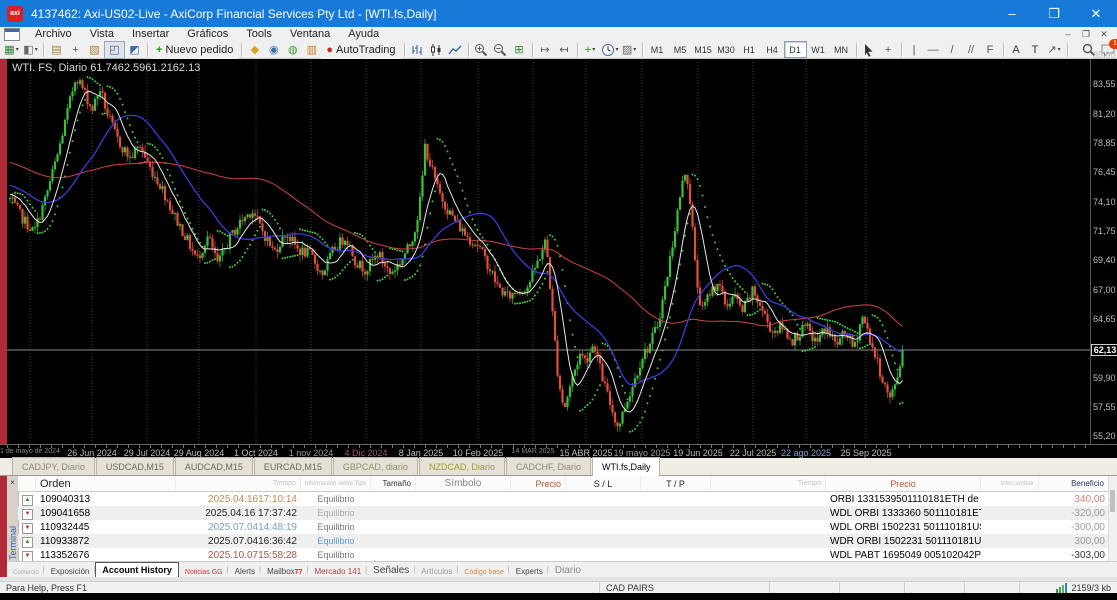 This screenshot has height=600, width=1117. What do you see at coordinates (1104, 34) in the screenshot?
I see `mdi-close-button: ✕` at bounding box center [1104, 34].